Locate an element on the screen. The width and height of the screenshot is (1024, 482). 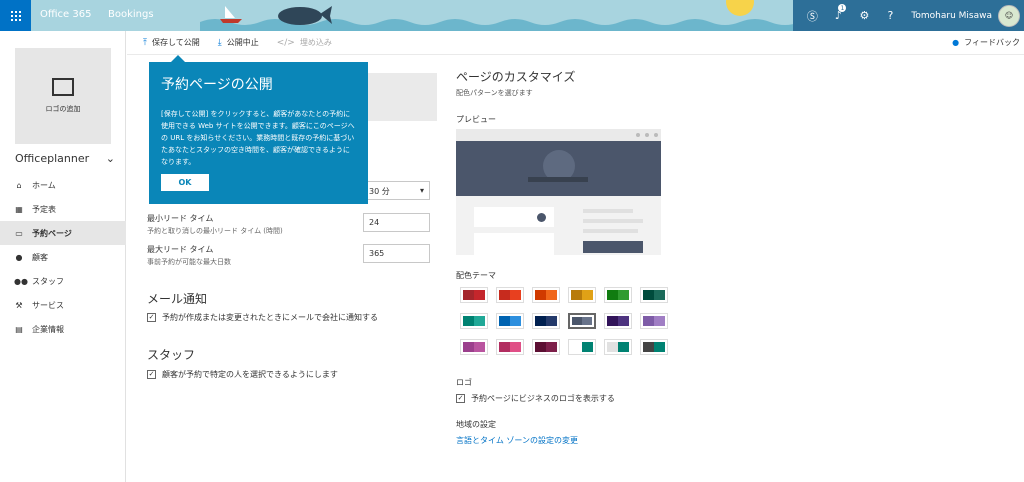
sidebar-item-booking-page: ▭ 予約ページ is located at coordinates (63, 233).